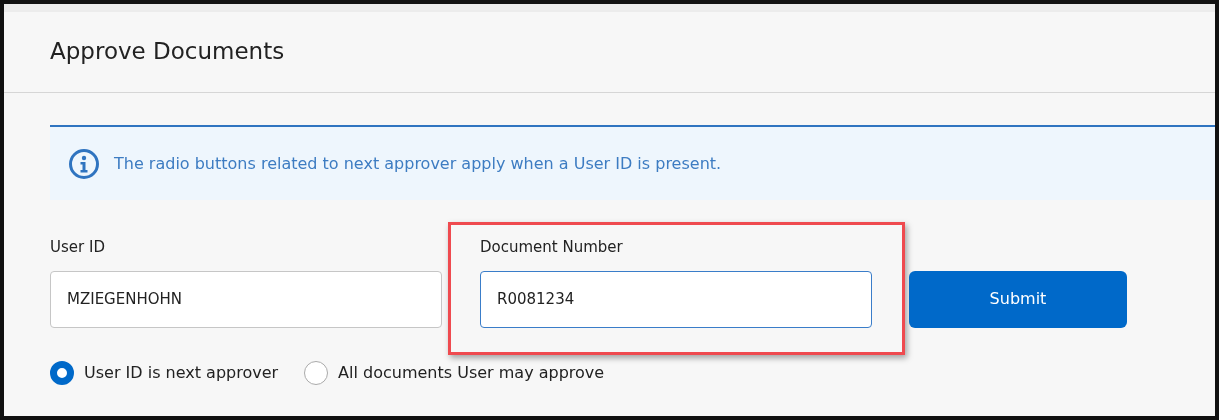 This screenshot has height=420, width=1219. What do you see at coordinates (1018, 299) in the screenshot?
I see `submit-button: Submit` at bounding box center [1018, 299].